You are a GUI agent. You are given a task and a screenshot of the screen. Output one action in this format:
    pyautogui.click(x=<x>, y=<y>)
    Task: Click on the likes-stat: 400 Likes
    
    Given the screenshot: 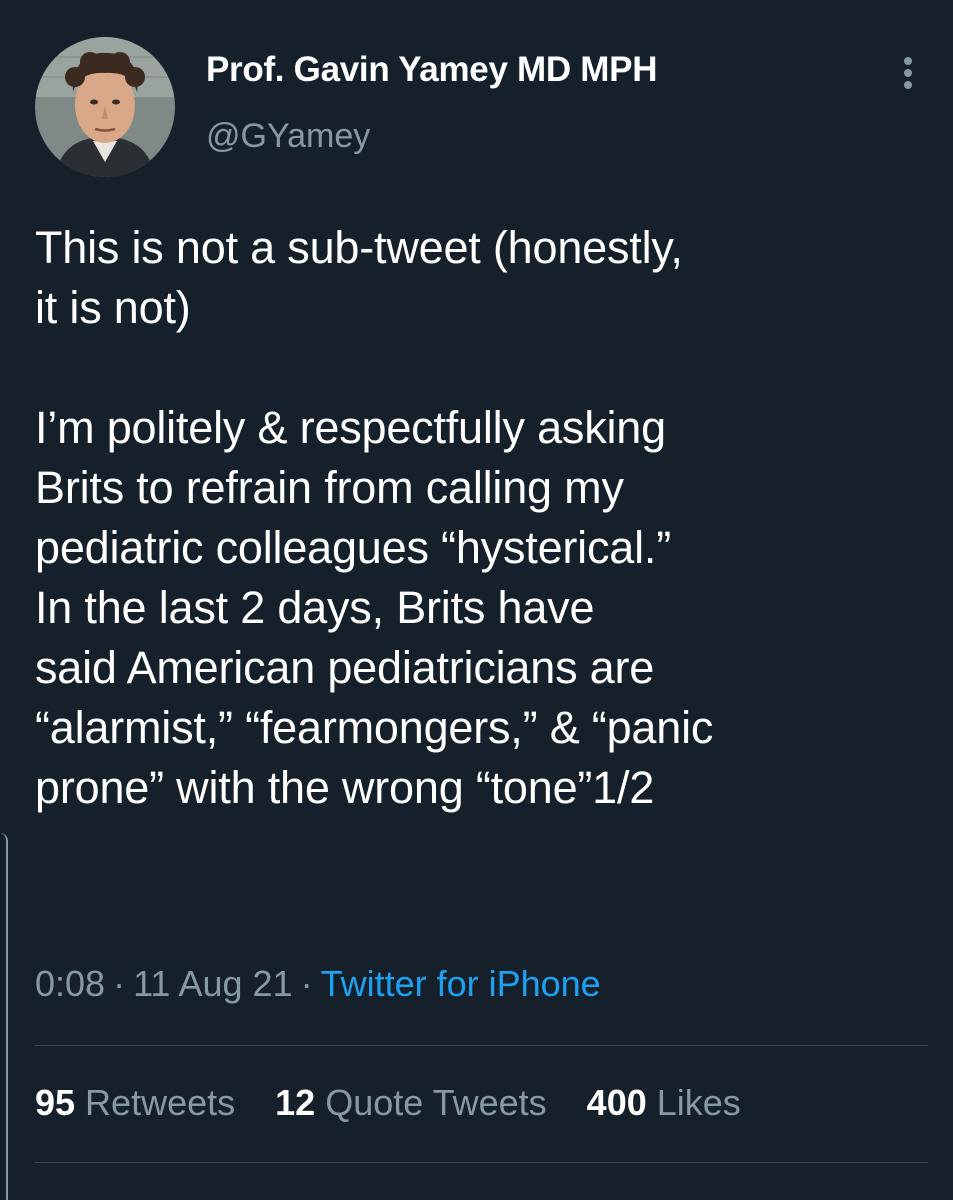 What is the action you would take?
    pyautogui.click(x=664, y=1102)
    